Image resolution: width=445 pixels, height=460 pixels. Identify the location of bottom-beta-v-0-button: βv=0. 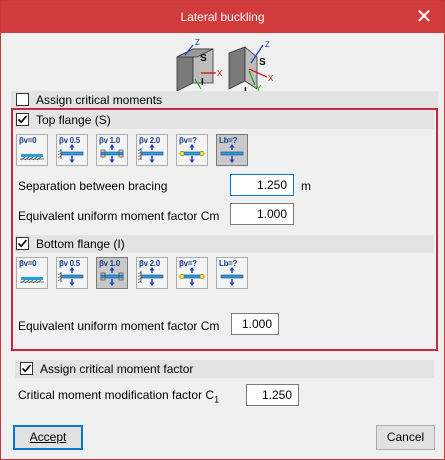
(32, 273).